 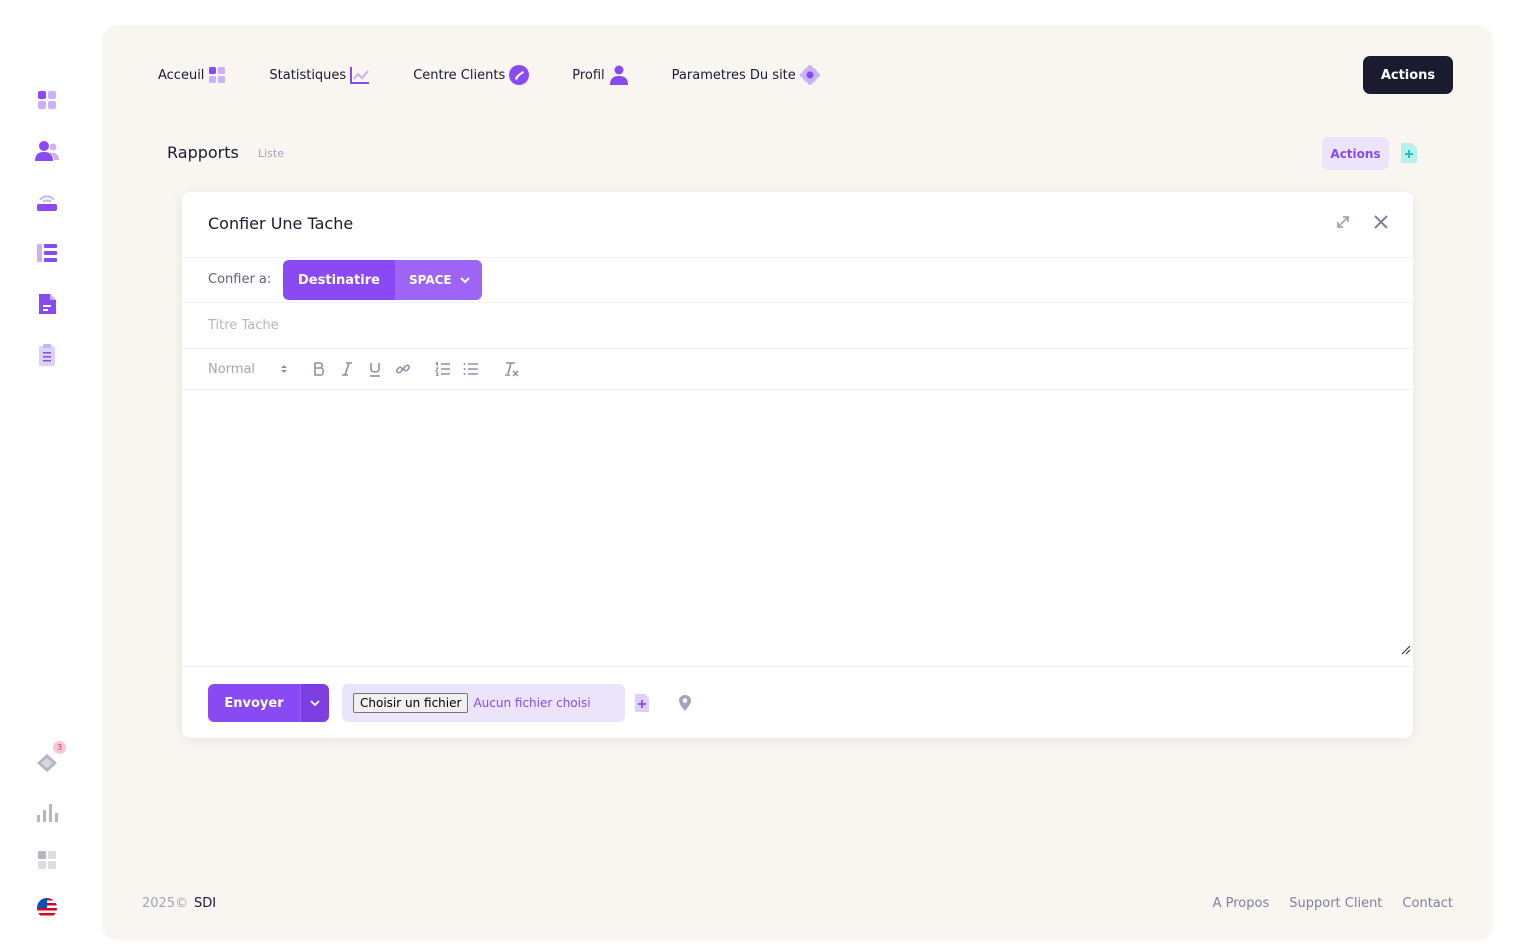 What do you see at coordinates (308, 75) in the screenshot?
I see `nav-label: Statistiques` at bounding box center [308, 75].